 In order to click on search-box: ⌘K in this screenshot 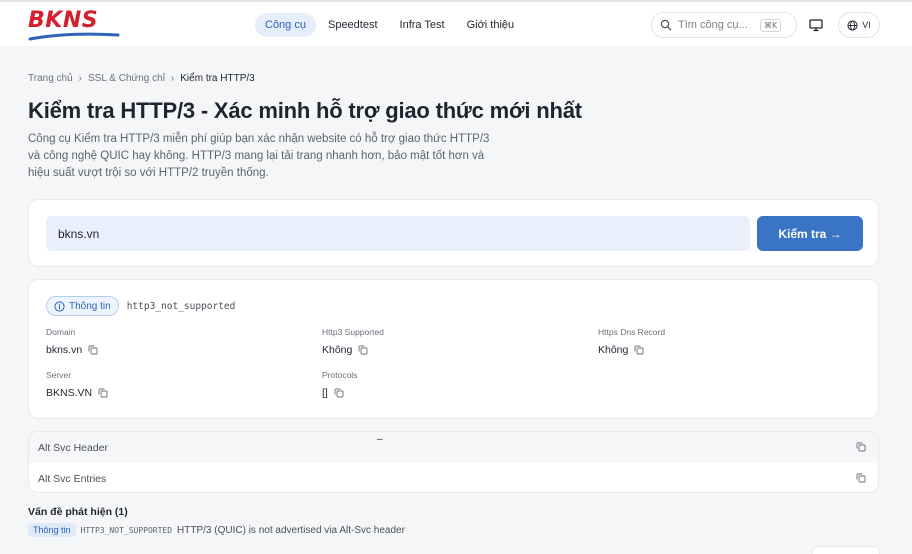, I will do `click(724, 25)`.